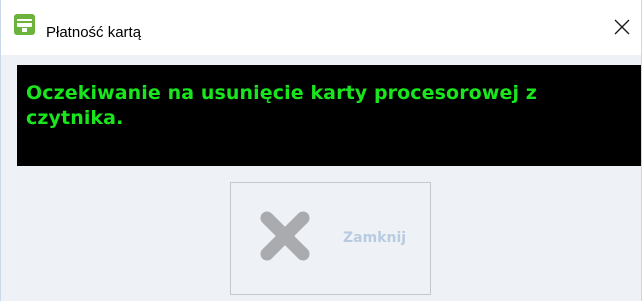 The image size is (642, 301). What do you see at coordinates (24, 24) in the screenshot?
I see `card-terminal-icon` at bounding box center [24, 24].